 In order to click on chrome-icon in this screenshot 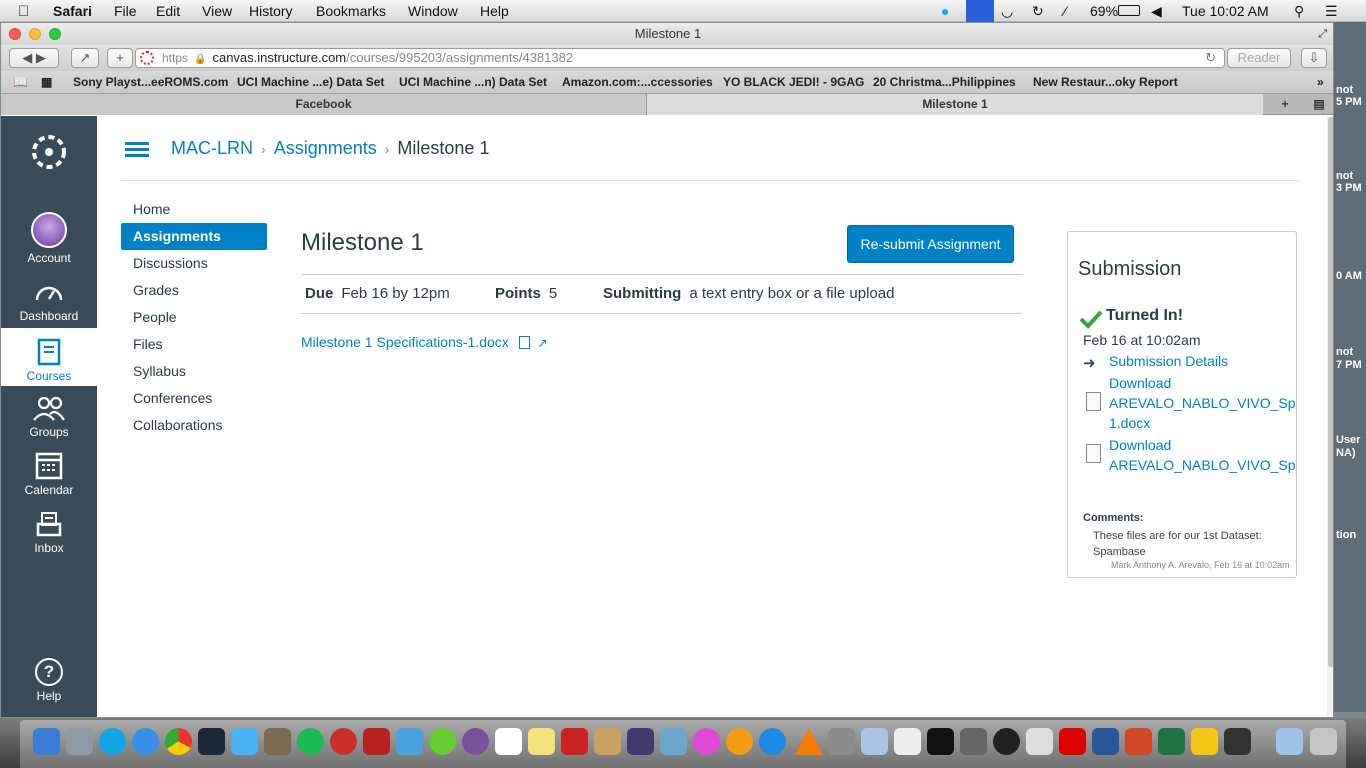, I will do `click(178, 741)`.